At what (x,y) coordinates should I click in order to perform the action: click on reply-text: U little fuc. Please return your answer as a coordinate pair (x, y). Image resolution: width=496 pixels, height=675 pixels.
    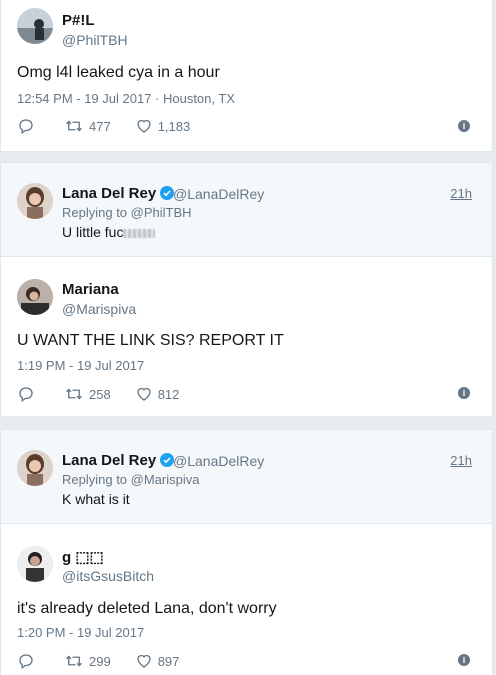
    Looking at the image, I should click on (109, 232).